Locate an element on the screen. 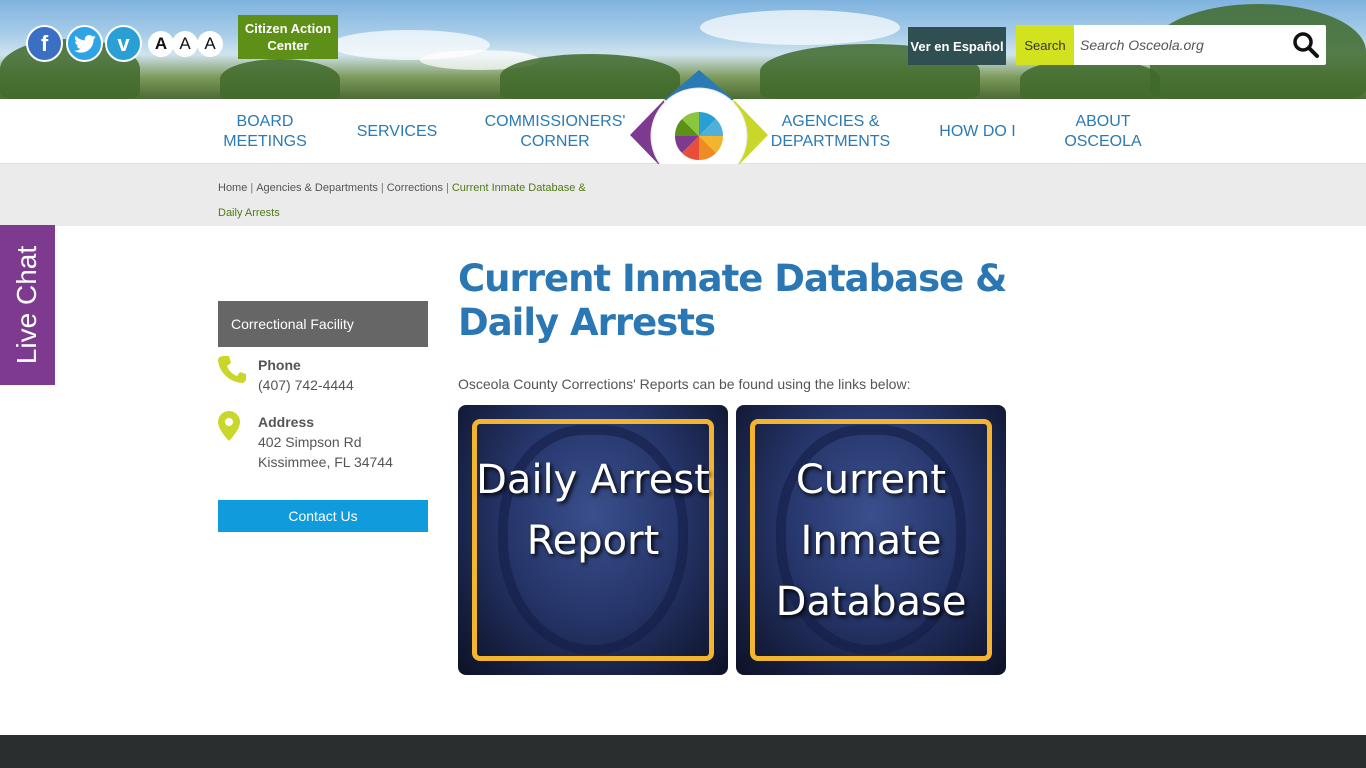 The image size is (1366, 768). text-size-large-button: A is located at coordinates (161, 44).